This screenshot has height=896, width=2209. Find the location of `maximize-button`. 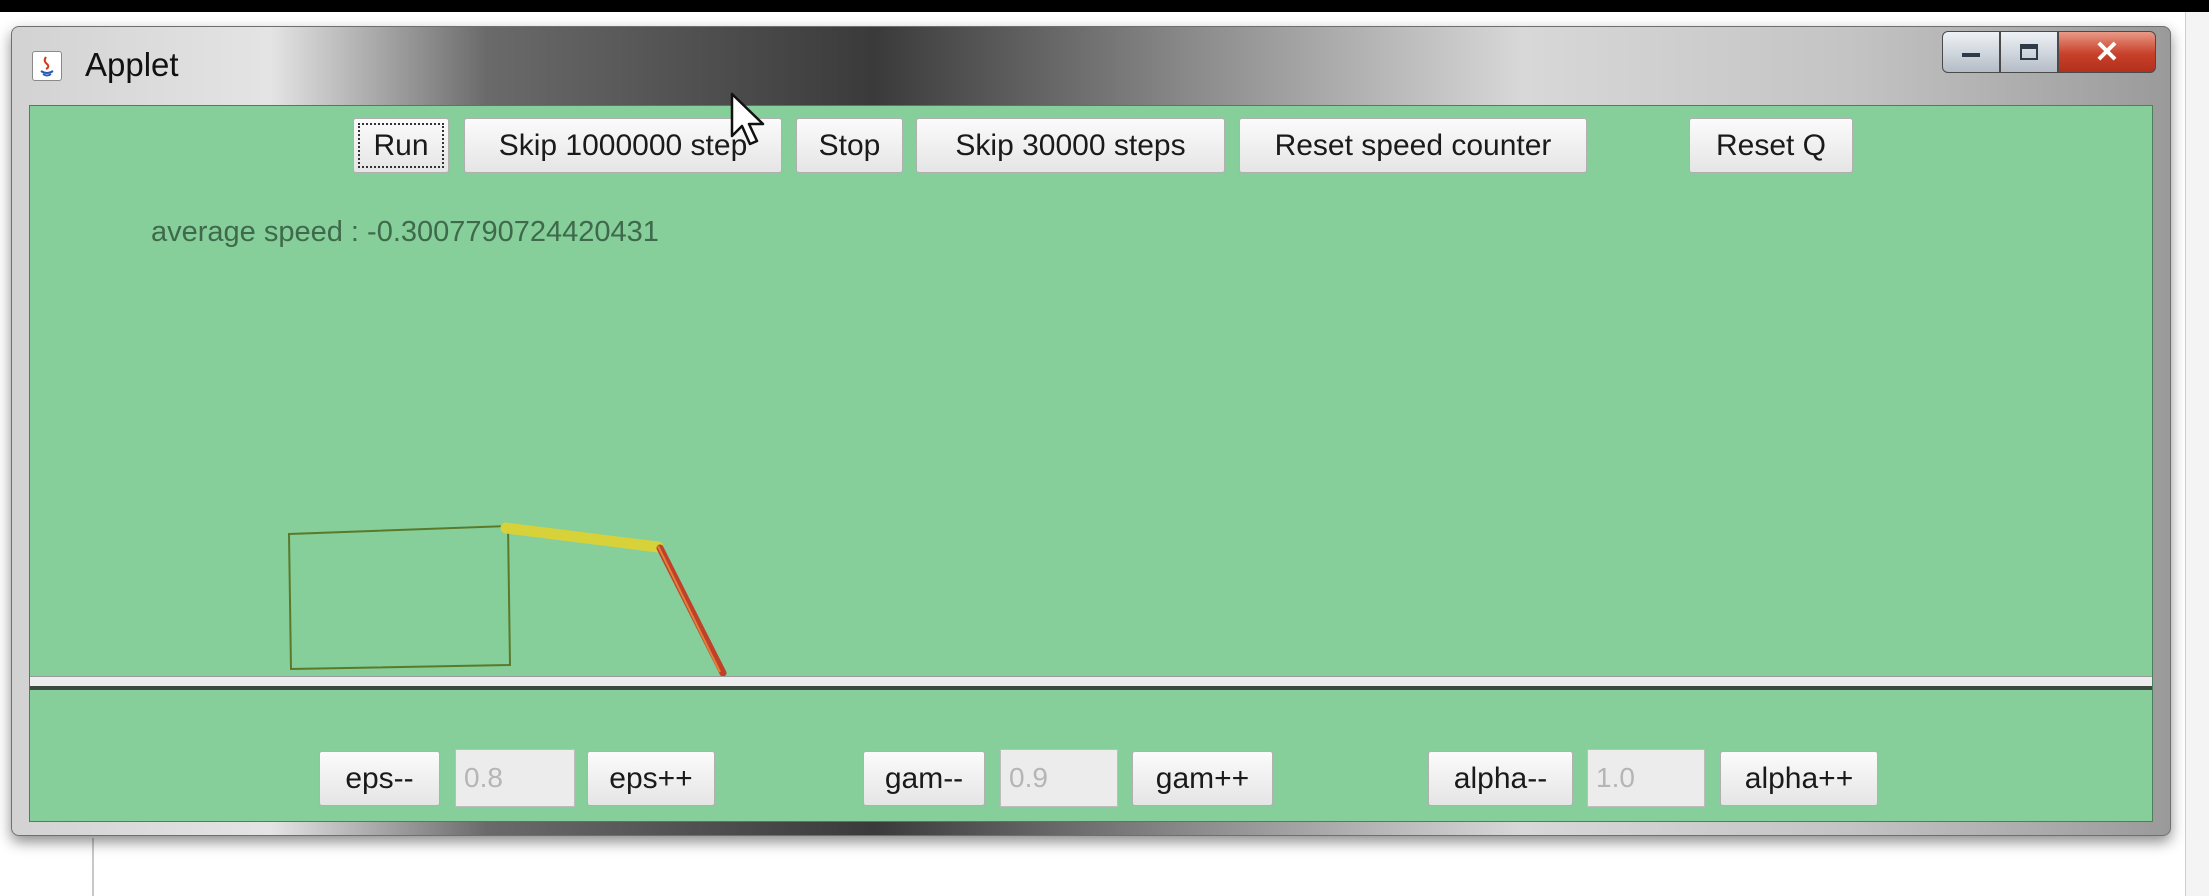

maximize-button is located at coordinates (2029, 52).